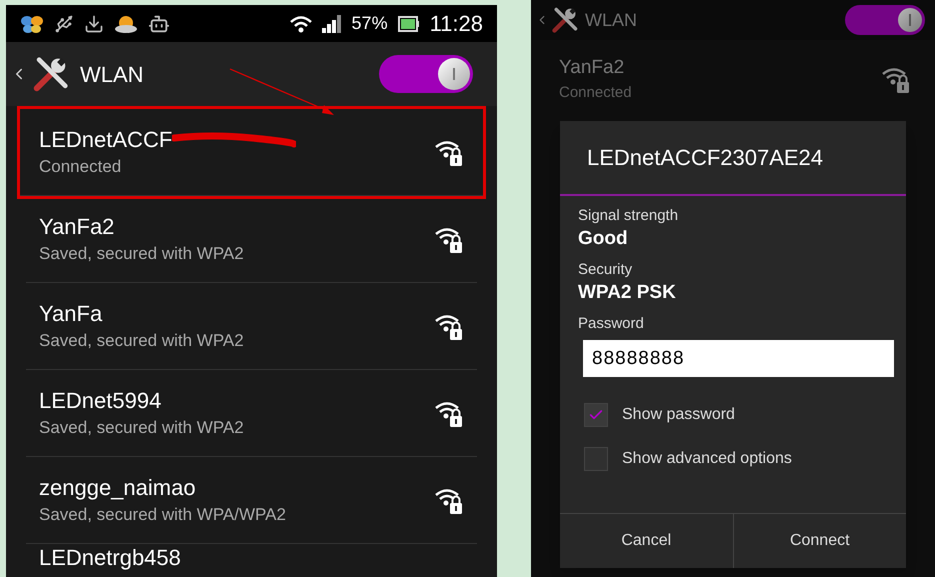 This screenshot has height=577, width=935. What do you see at coordinates (251, 413) in the screenshot?
I see `network-row: LEDnet5994 Saved, secured with WPA2` at bounding box center [251, 413].